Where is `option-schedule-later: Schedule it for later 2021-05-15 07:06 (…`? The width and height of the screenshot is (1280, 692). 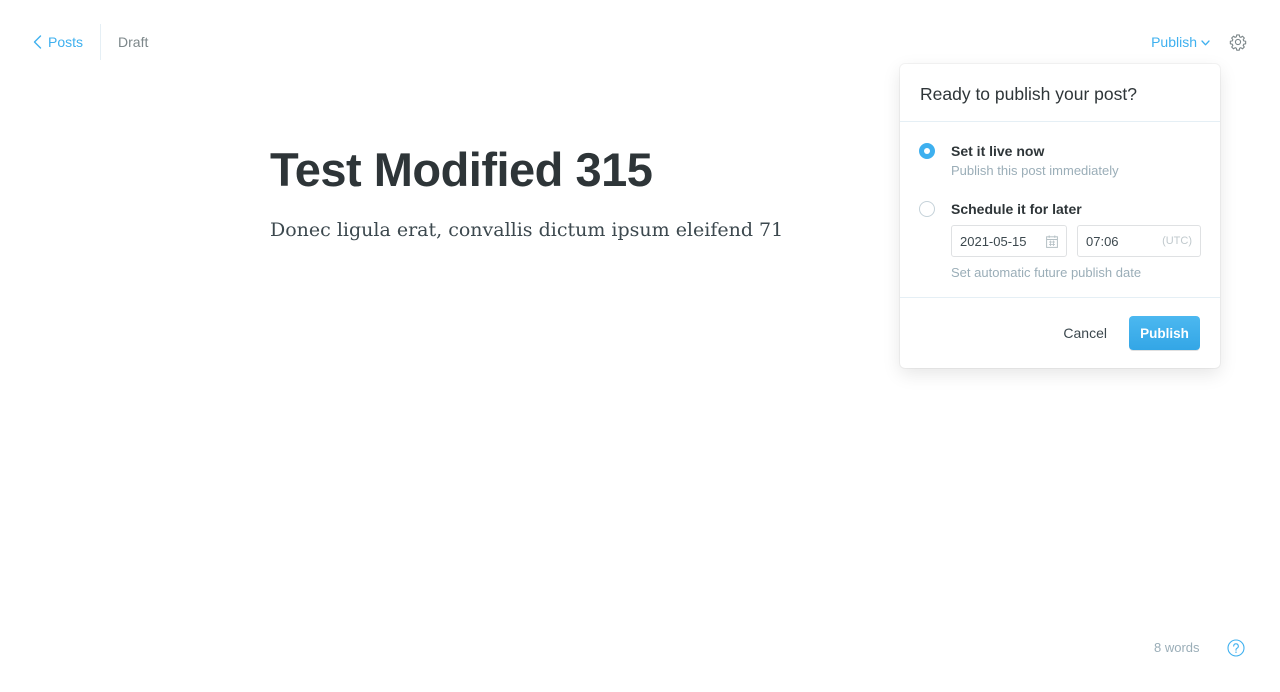
option-schedule-later: Schedule it for later 2021-05-15 07:06 (… is located at coordinates (1060, 240).